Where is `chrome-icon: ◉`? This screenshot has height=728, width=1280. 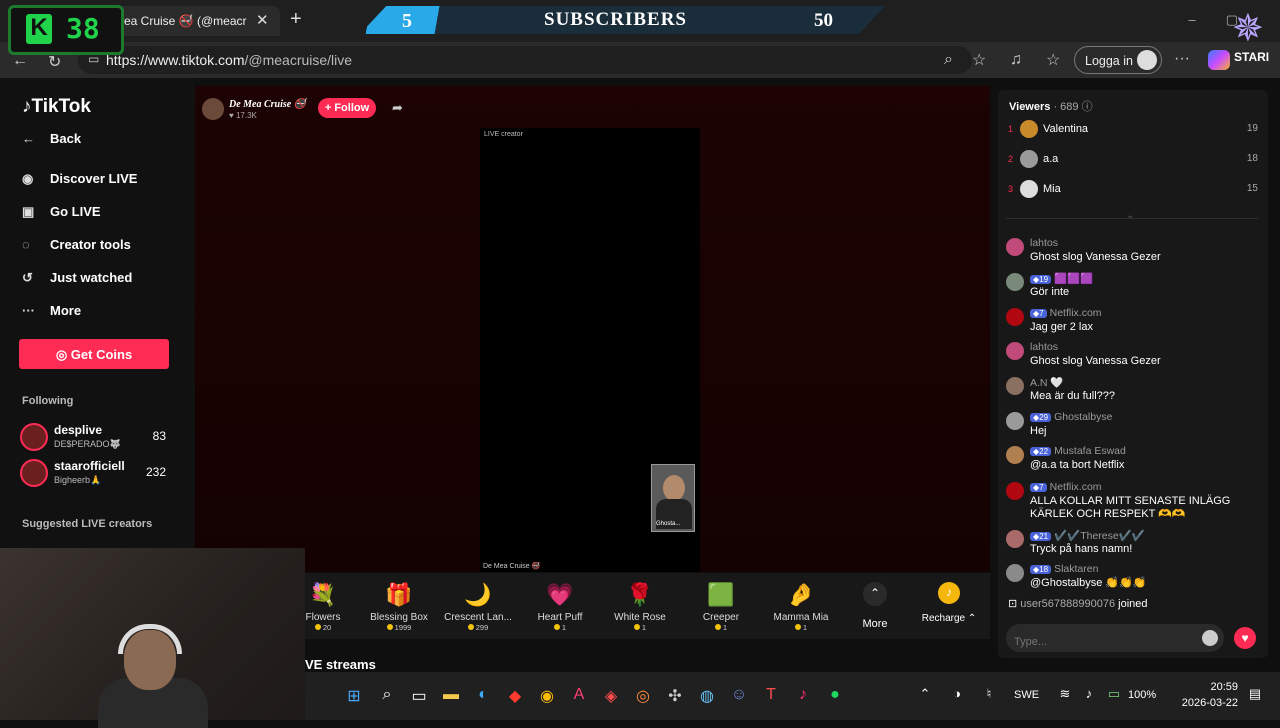
chrome-icon: ◉ is located at coordinates (547, 696).